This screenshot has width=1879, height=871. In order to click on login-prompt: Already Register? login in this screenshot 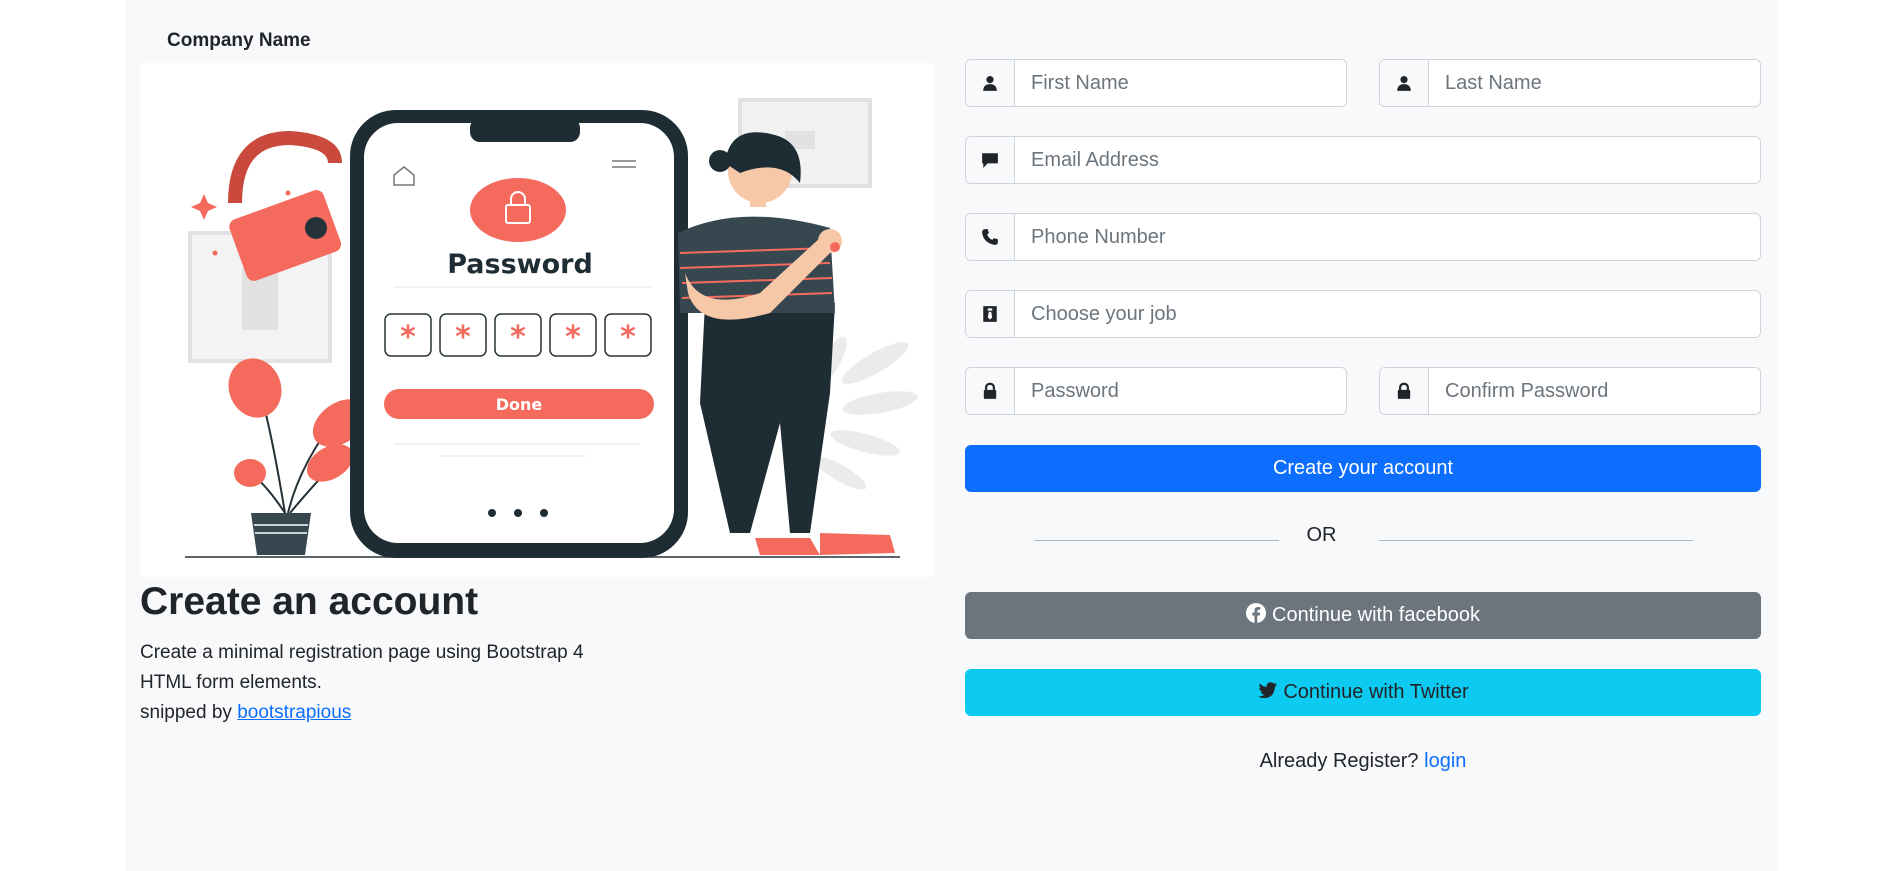, I will do `click(1363, 761)`.